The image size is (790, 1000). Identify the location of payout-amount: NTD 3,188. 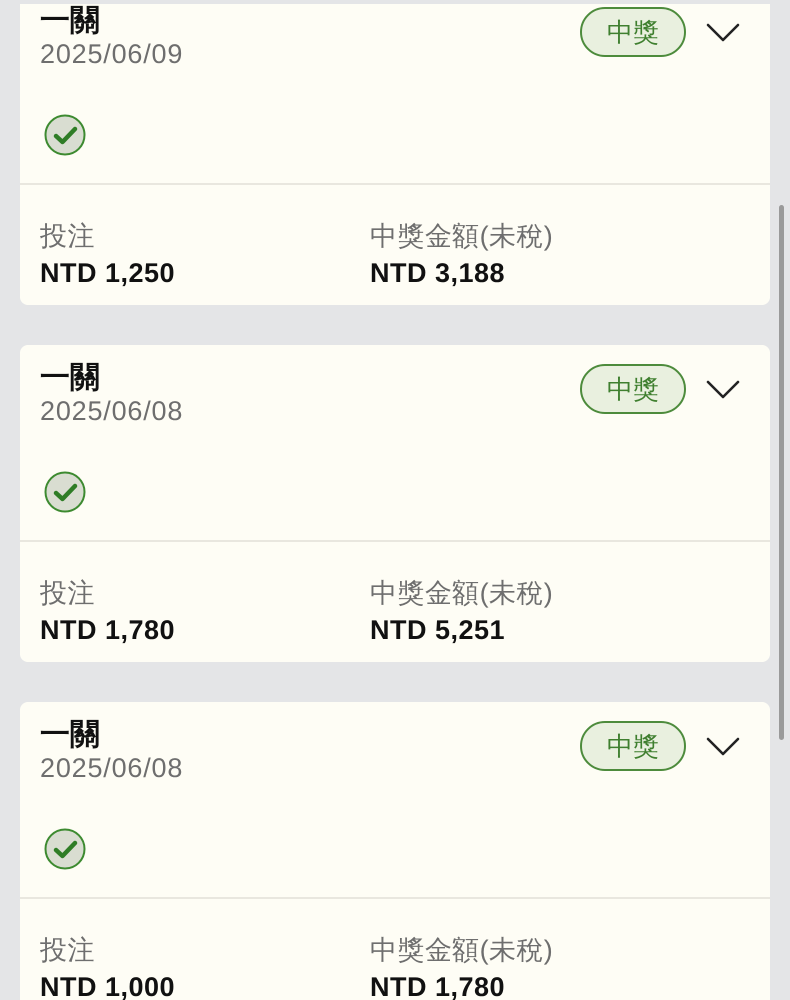
(438, 273).